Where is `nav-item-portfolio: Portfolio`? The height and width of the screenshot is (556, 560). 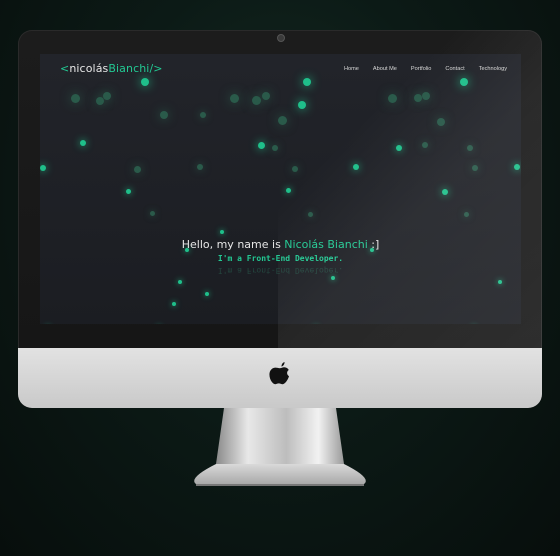
nav-item-portfolio: Portfolio is located at coordinates (421, 69).